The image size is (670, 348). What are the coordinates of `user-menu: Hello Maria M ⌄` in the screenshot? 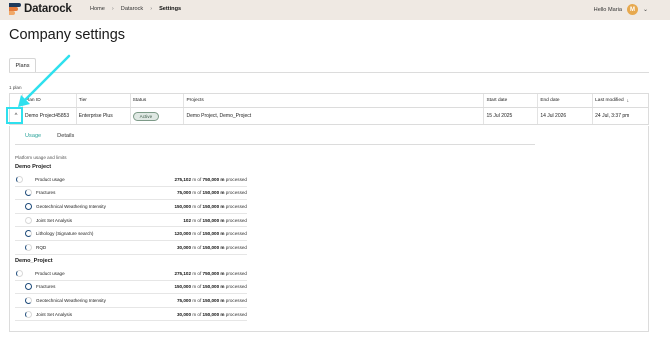 It's located at (621, 9).